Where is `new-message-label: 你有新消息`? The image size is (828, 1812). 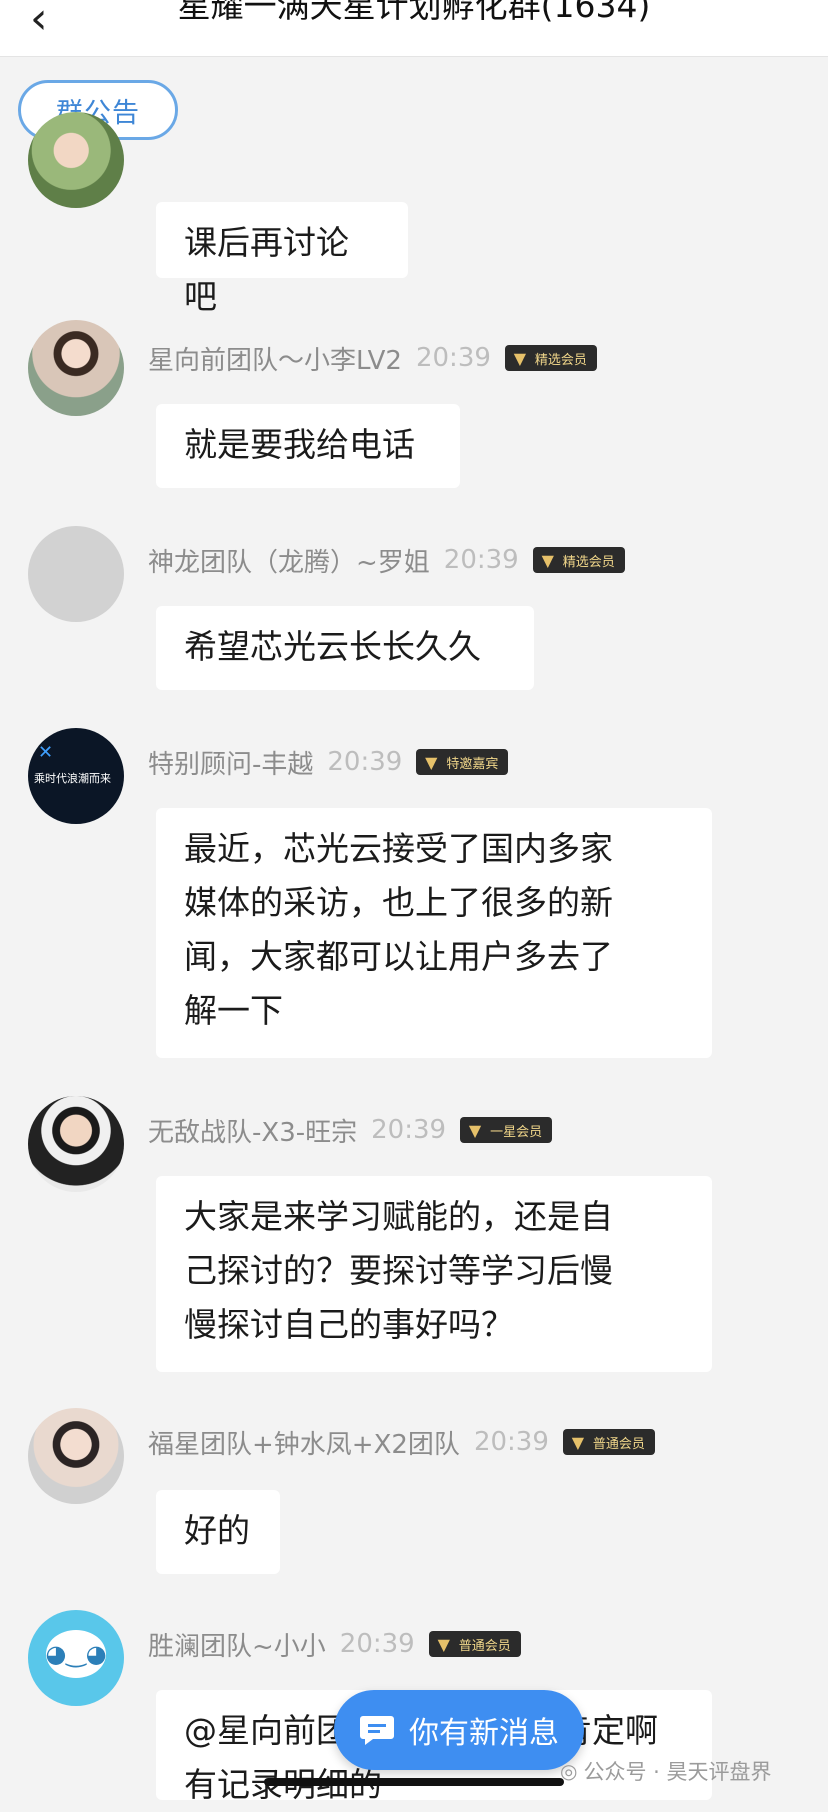
new-message-label: 你有新消息 is located at coordinates (484, 1733).